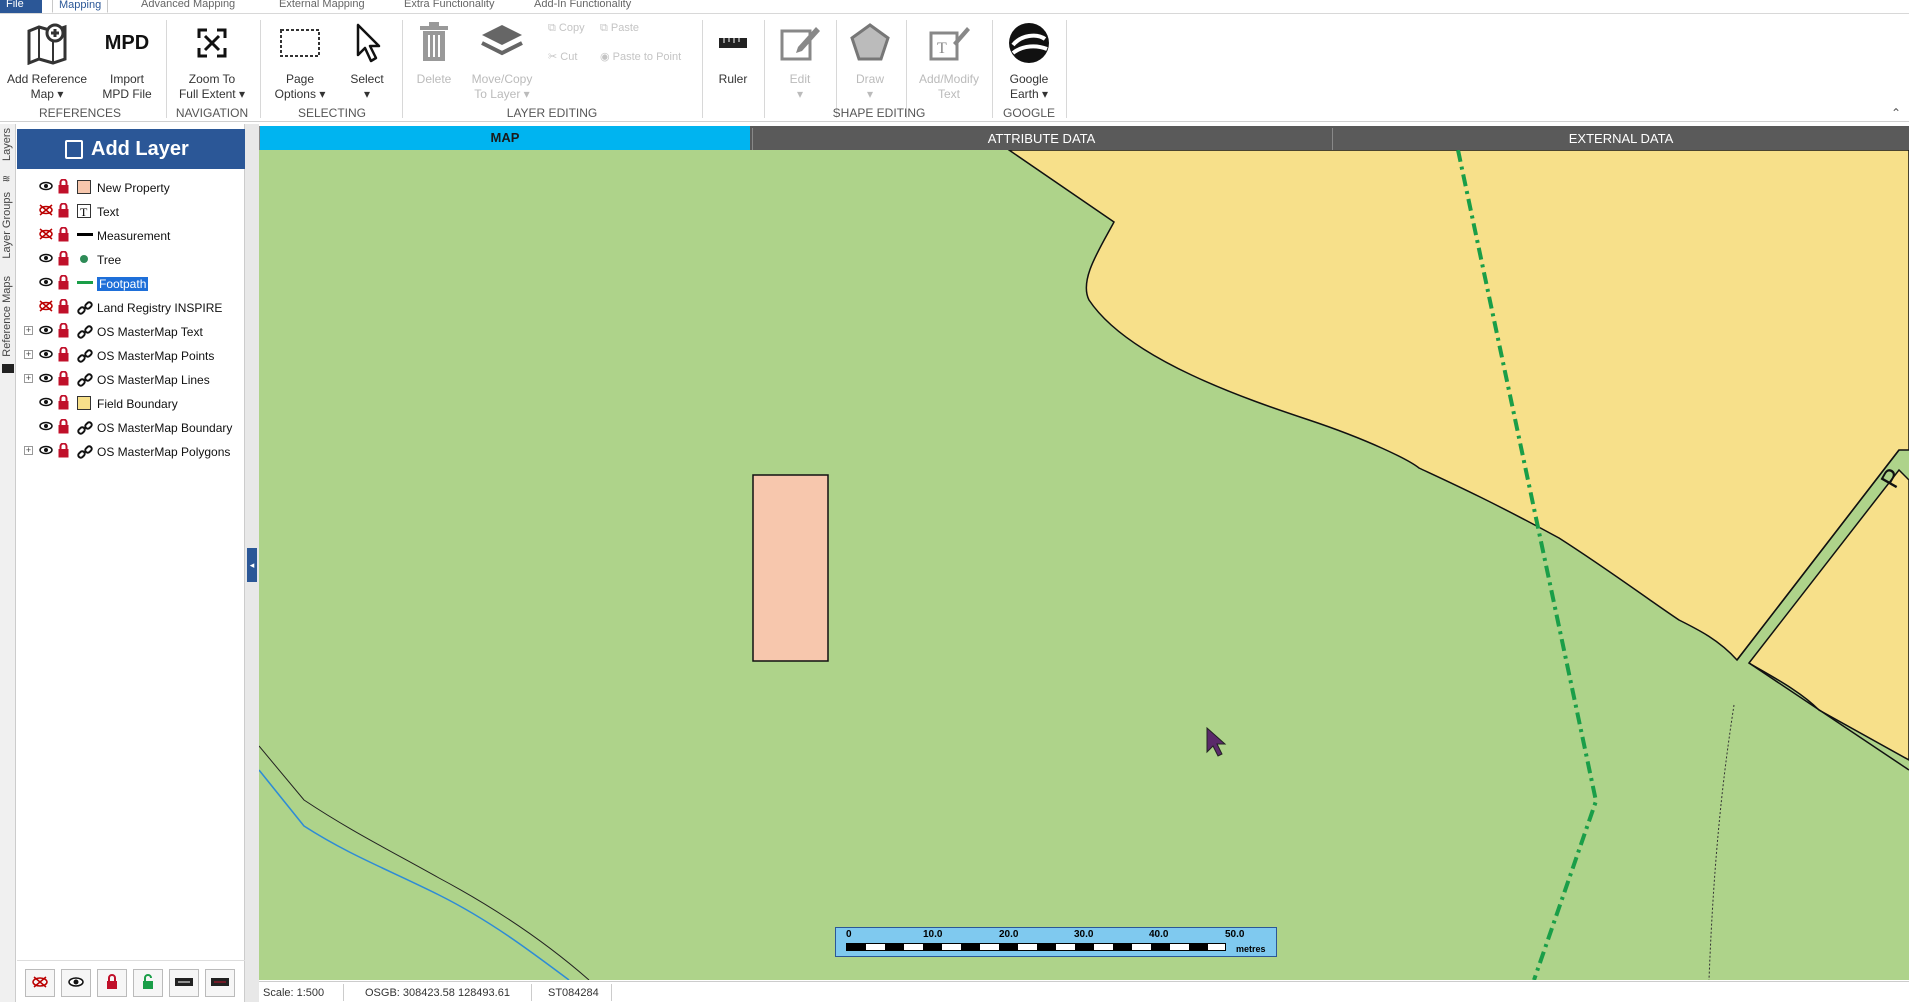  Describe the element at coordinates (800, 94) in the screenshot. I see `chevron-down-icon: ▾` at that location.